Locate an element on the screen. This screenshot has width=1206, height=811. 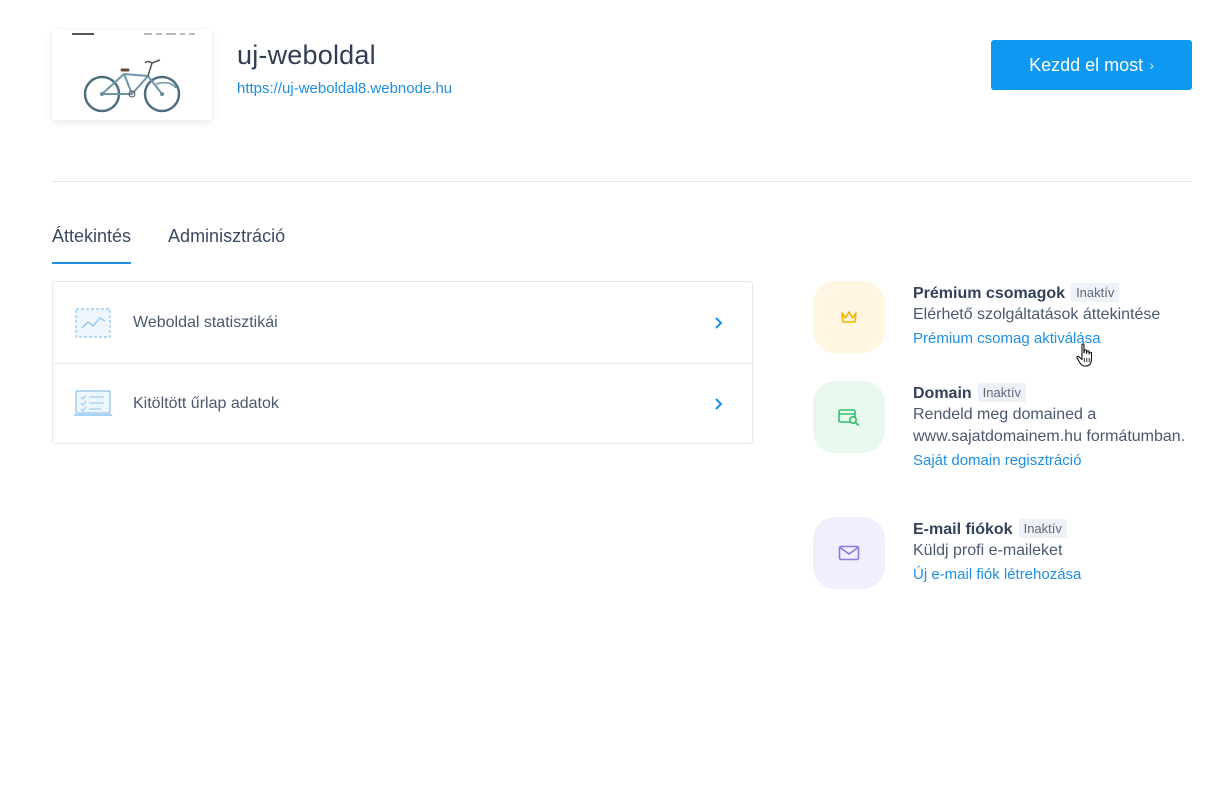
activate-premium-link: Prémium csomag aktiválása is located at coordinates (1053, 338).